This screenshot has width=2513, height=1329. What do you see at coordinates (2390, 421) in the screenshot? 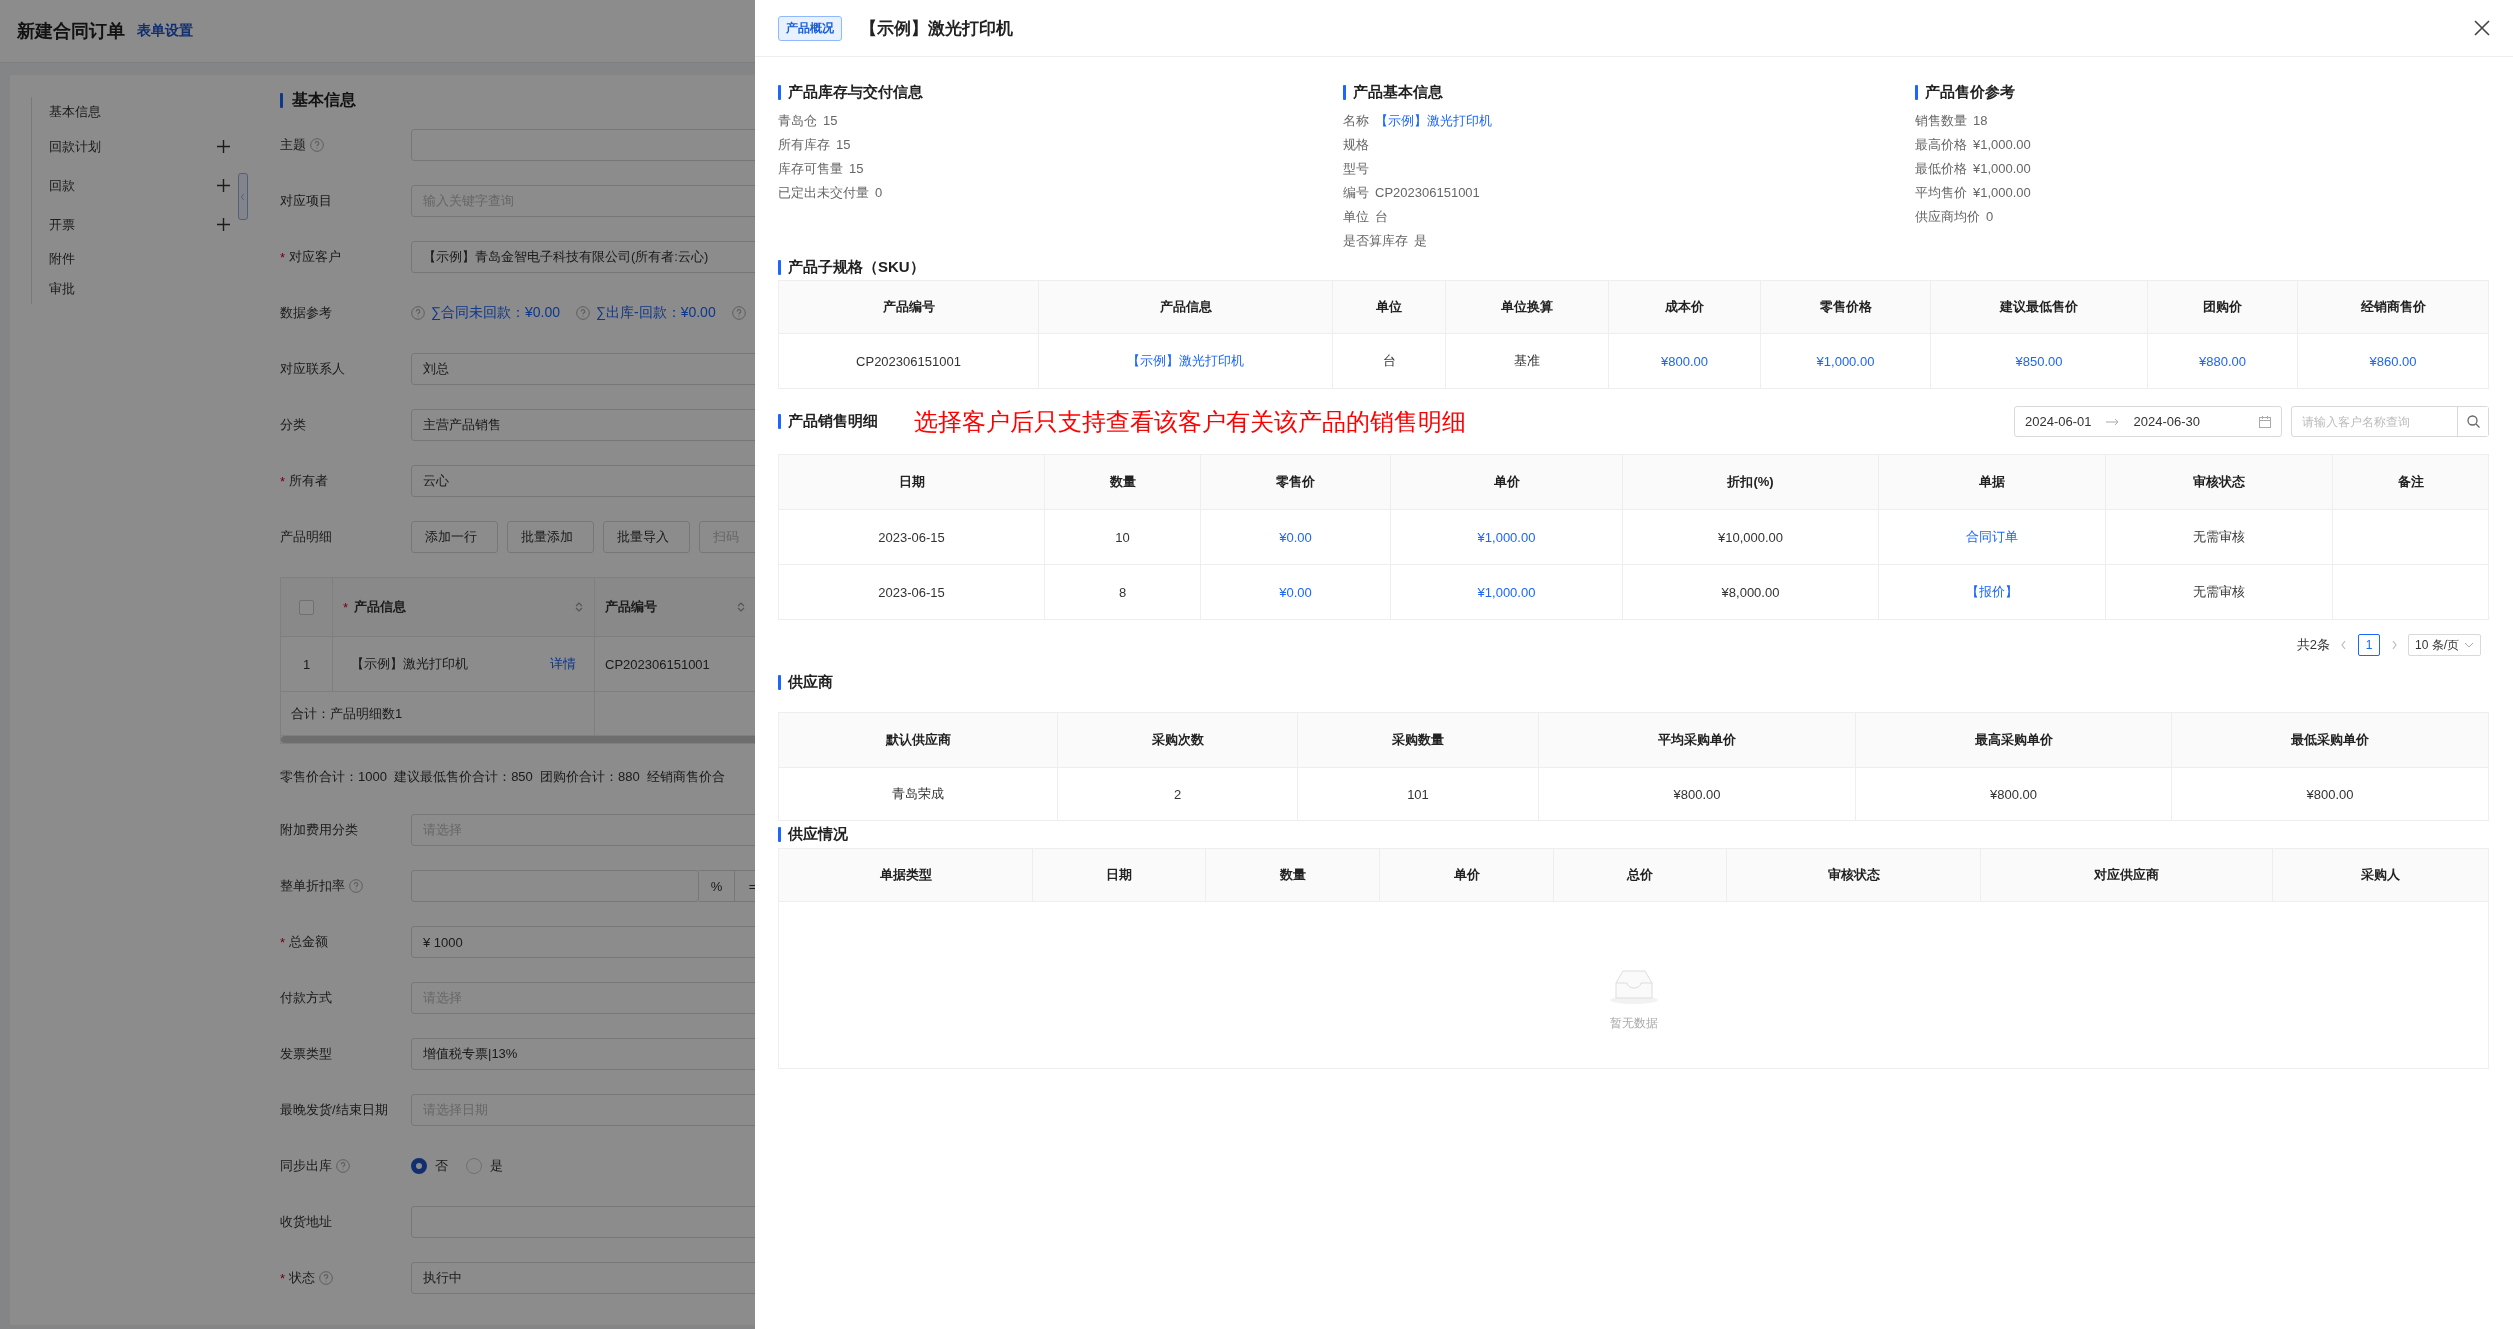
I see `search-field: 请输入客户名称查询` at bounding box center [2390, 421].